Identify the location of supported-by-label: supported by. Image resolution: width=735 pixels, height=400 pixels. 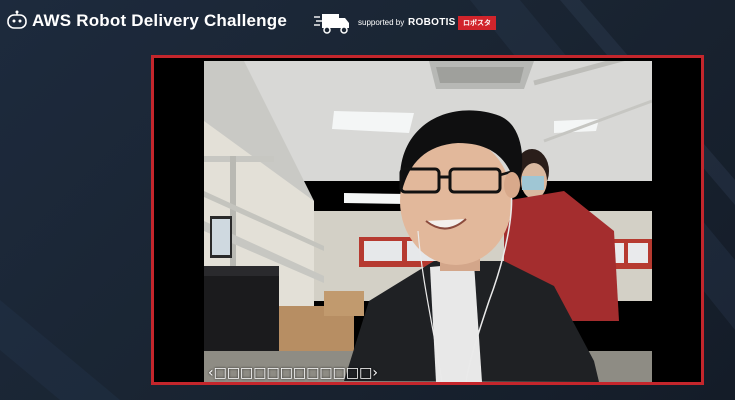
(381, 22).